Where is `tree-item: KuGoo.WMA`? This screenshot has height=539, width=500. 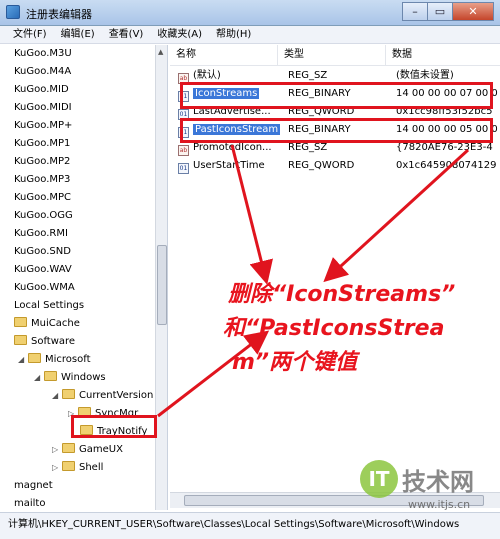 tree-item: KuGoo.WMA is located at coordinates (44, 287).